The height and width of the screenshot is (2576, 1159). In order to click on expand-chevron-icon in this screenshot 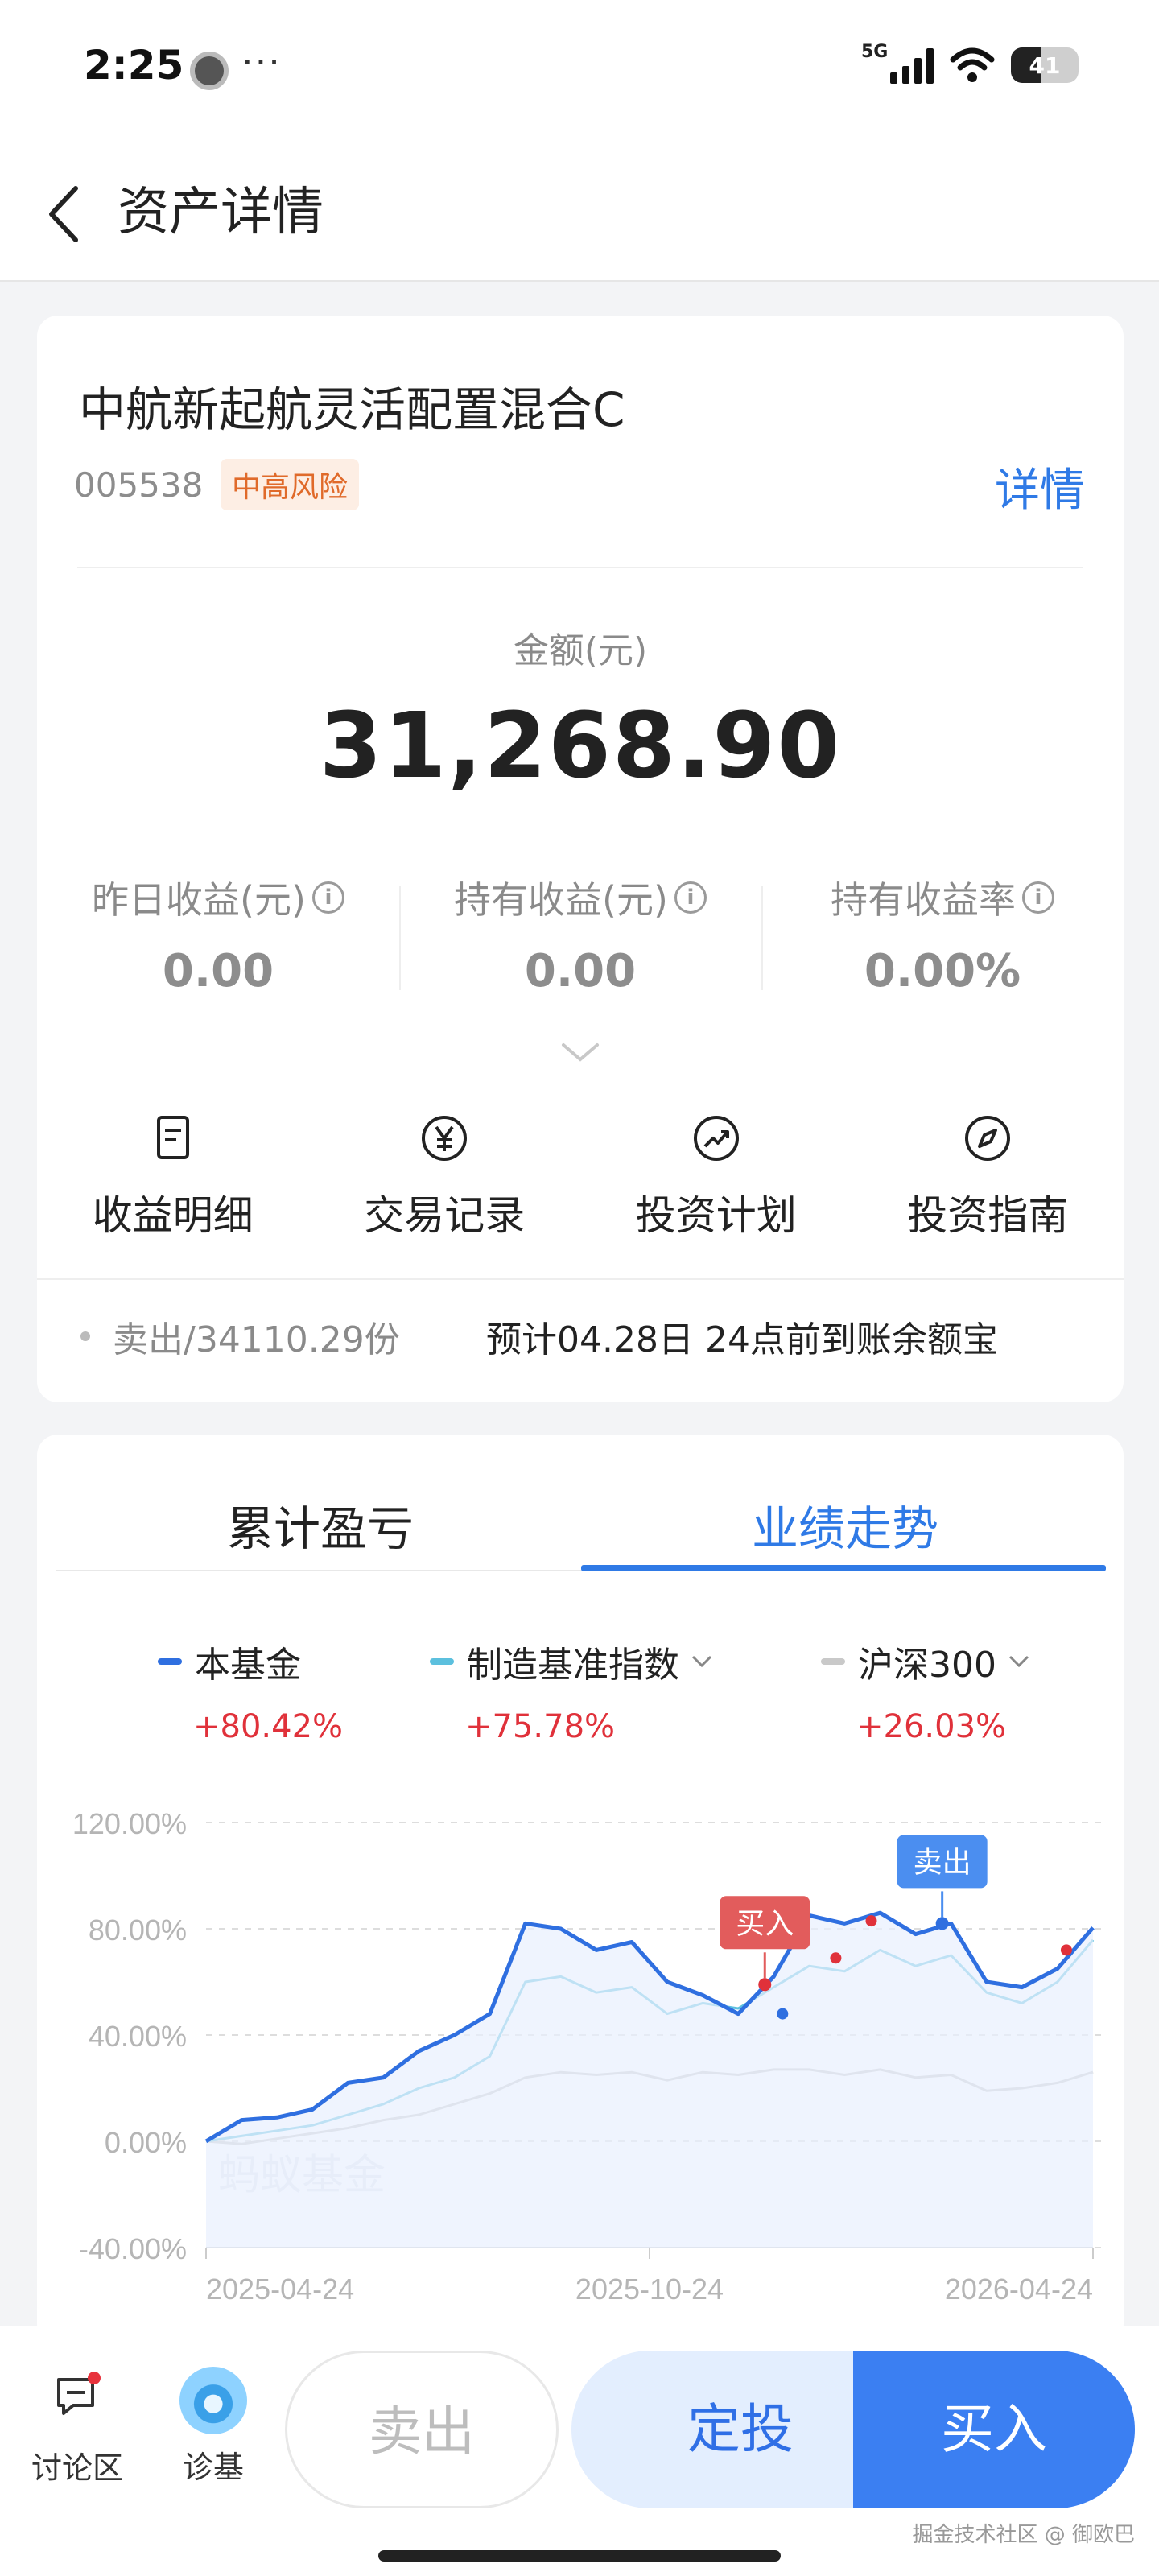, I will do `click(580, 1052)`.